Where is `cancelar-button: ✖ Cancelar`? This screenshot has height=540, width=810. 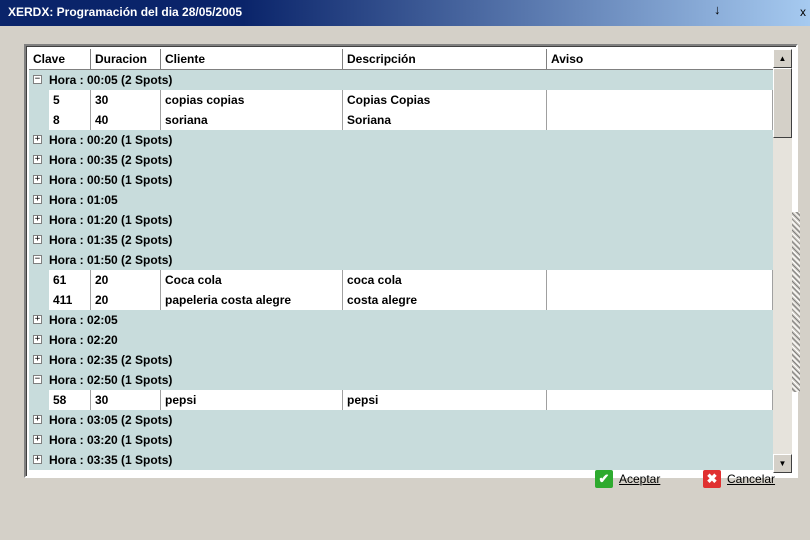 cancelar-button: ✖ Cancelar is located at coordinates (748, 479).